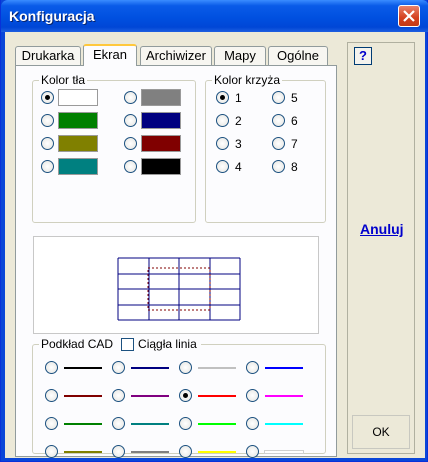 The width and height of the screenshot is (428, 462). What do you see at coordinates (238, 121) in the screenshot?
I see `cross-color-option-label: 2` at bounding box center [238, 121].